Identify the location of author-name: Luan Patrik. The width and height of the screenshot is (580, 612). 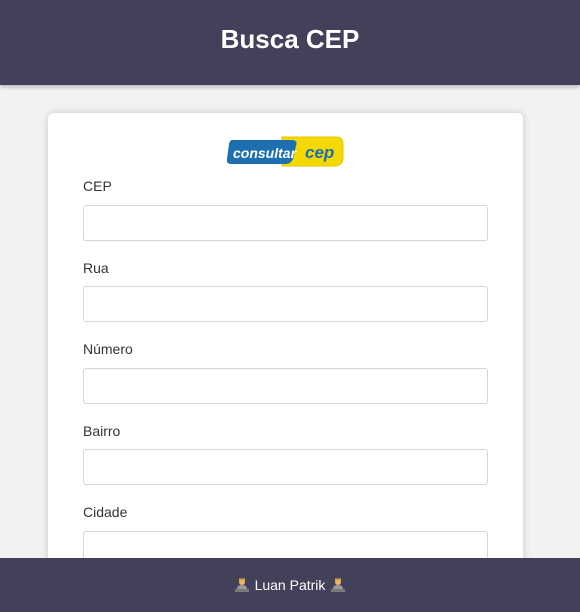
(290, 585).